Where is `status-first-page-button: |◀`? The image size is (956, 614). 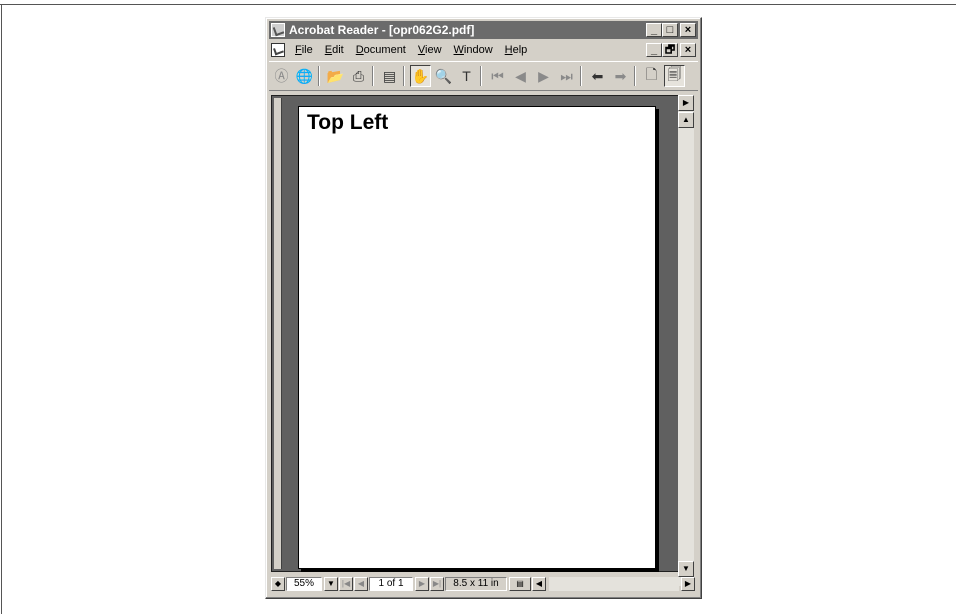 status-first-page-button: |◀ is located at coordinates (346, 584).